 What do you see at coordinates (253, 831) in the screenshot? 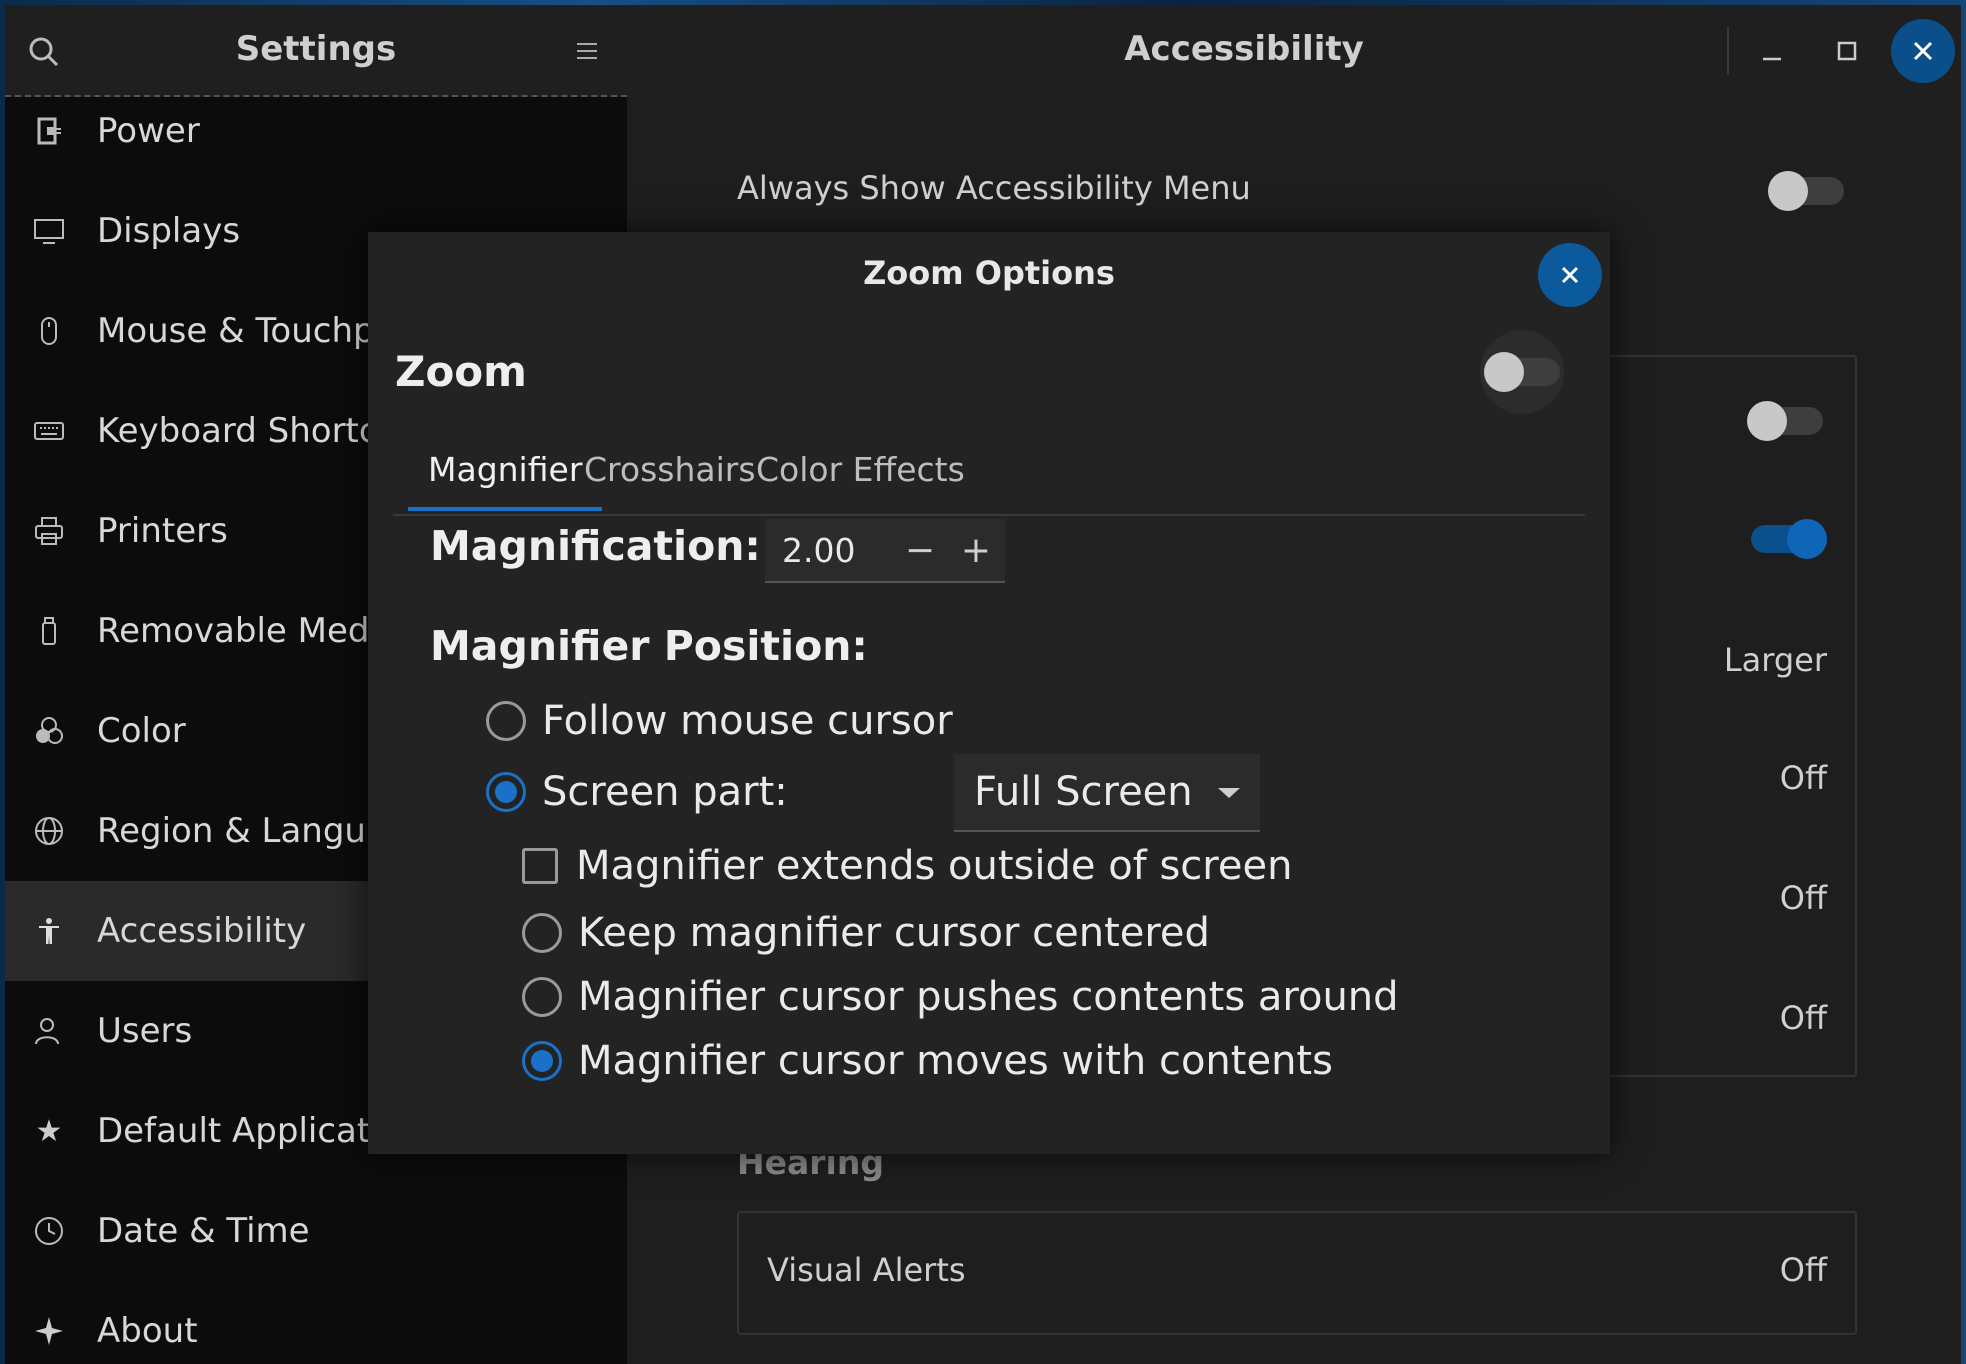
I see `sidebar-item-label: Region & Languag` at bounding box center [253, 831].